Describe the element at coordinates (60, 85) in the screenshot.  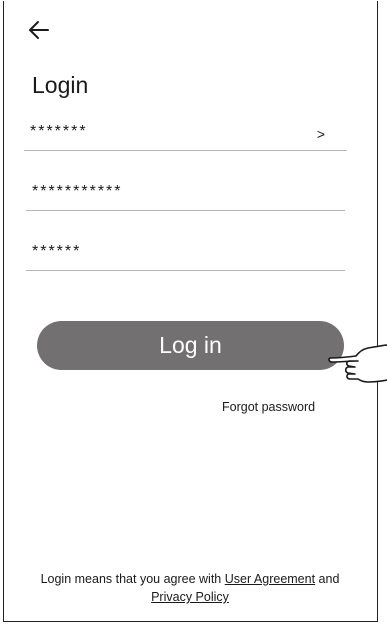
I see `page-title: Login` at that location.